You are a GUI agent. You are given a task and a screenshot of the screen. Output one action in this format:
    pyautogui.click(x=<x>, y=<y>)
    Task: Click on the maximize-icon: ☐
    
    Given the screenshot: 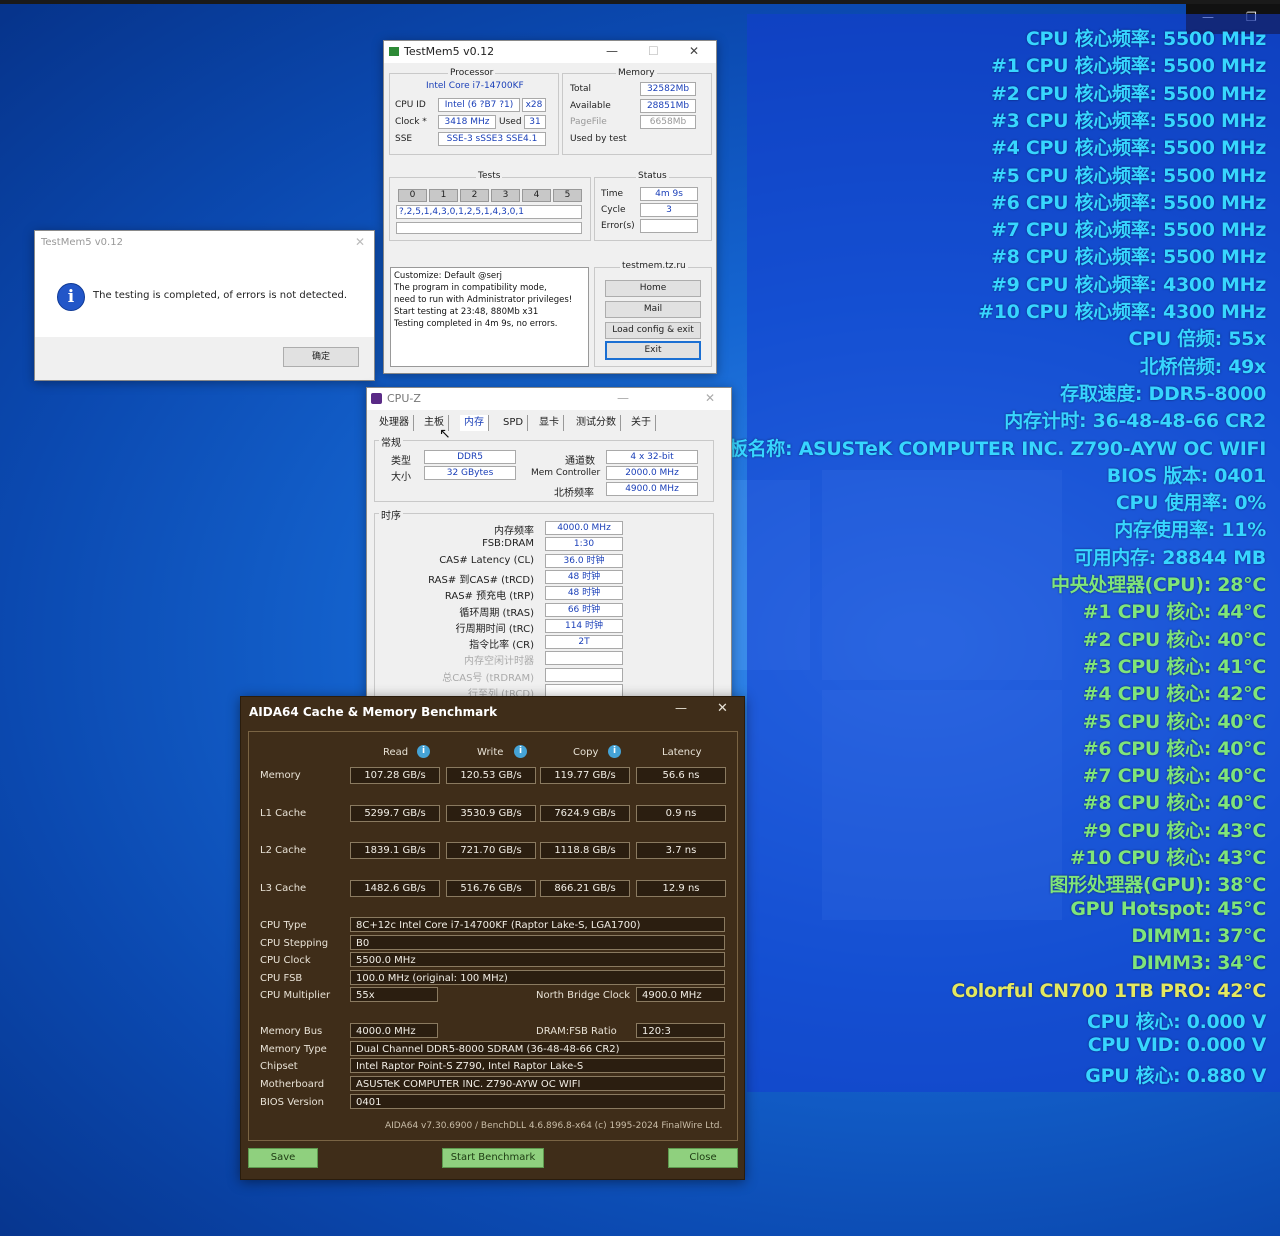 What is the action you would take?
    pyautogui.click(x=653, y=51)
    